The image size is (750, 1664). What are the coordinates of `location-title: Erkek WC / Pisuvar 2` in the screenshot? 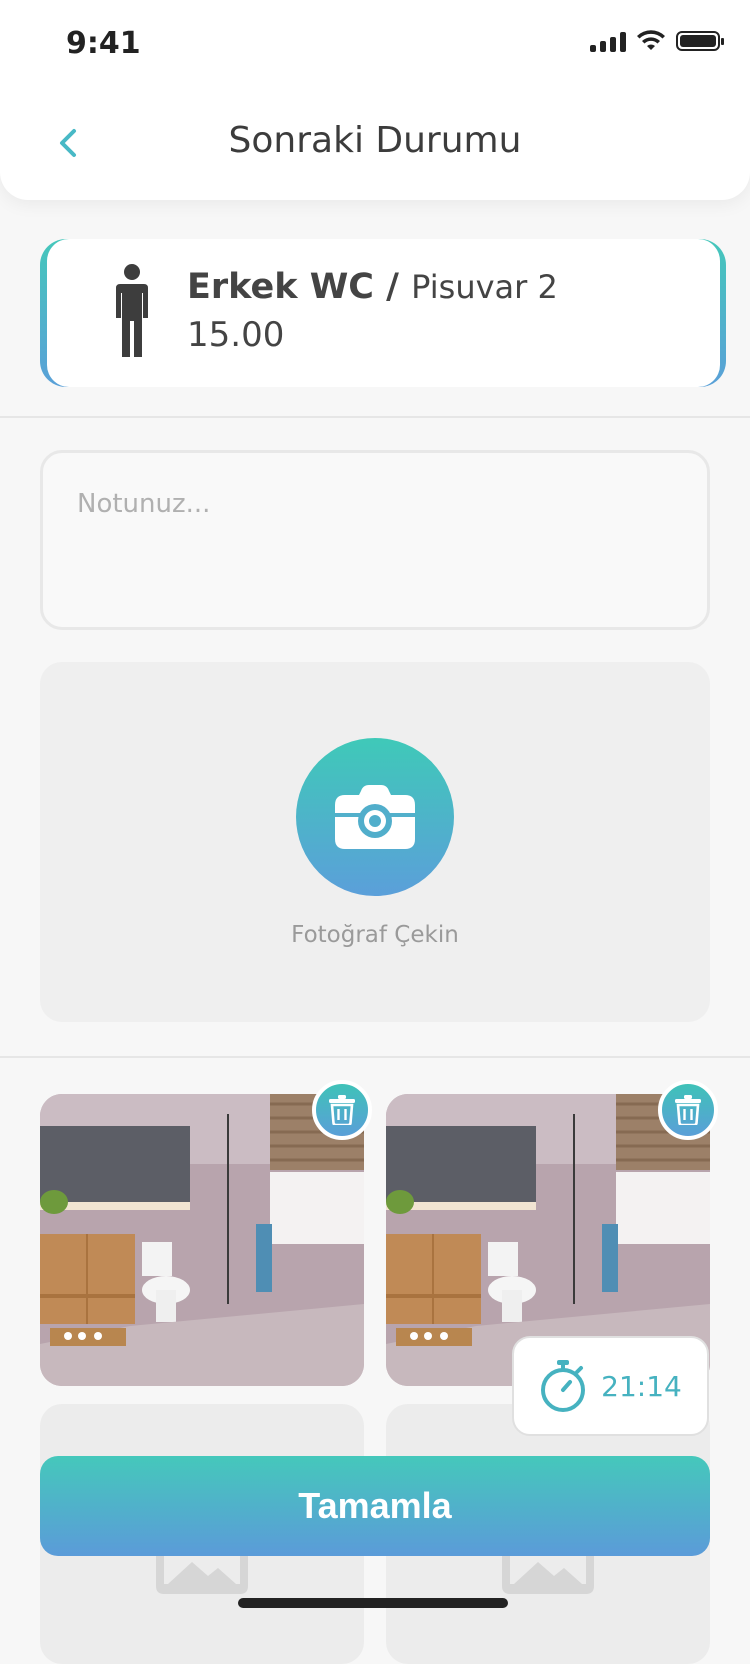 It's located at (372, 287).